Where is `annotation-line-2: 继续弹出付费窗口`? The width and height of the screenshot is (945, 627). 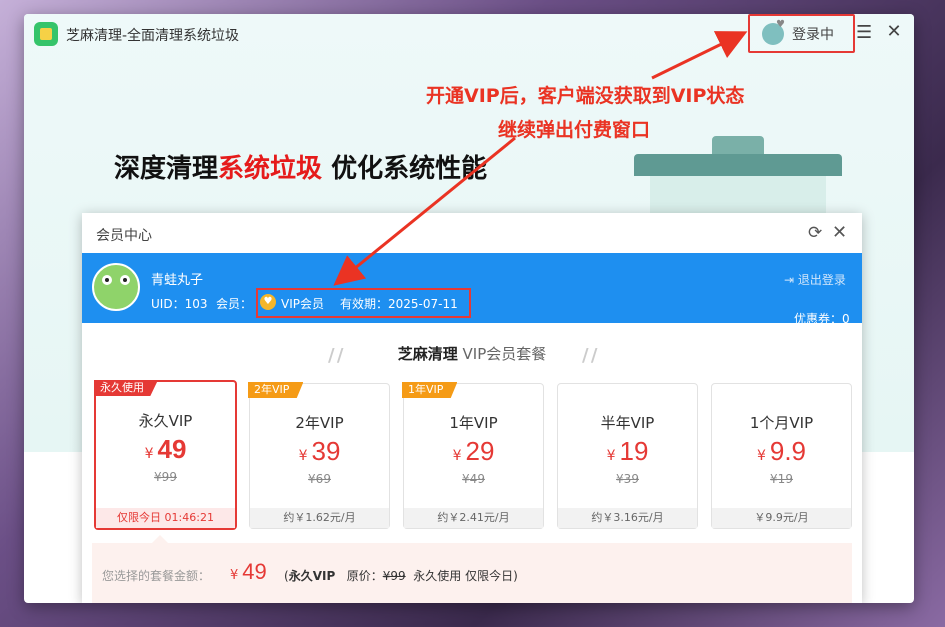
annotation-line-2: 继续弹出付费窗口 is located at coordinates (574, 130).